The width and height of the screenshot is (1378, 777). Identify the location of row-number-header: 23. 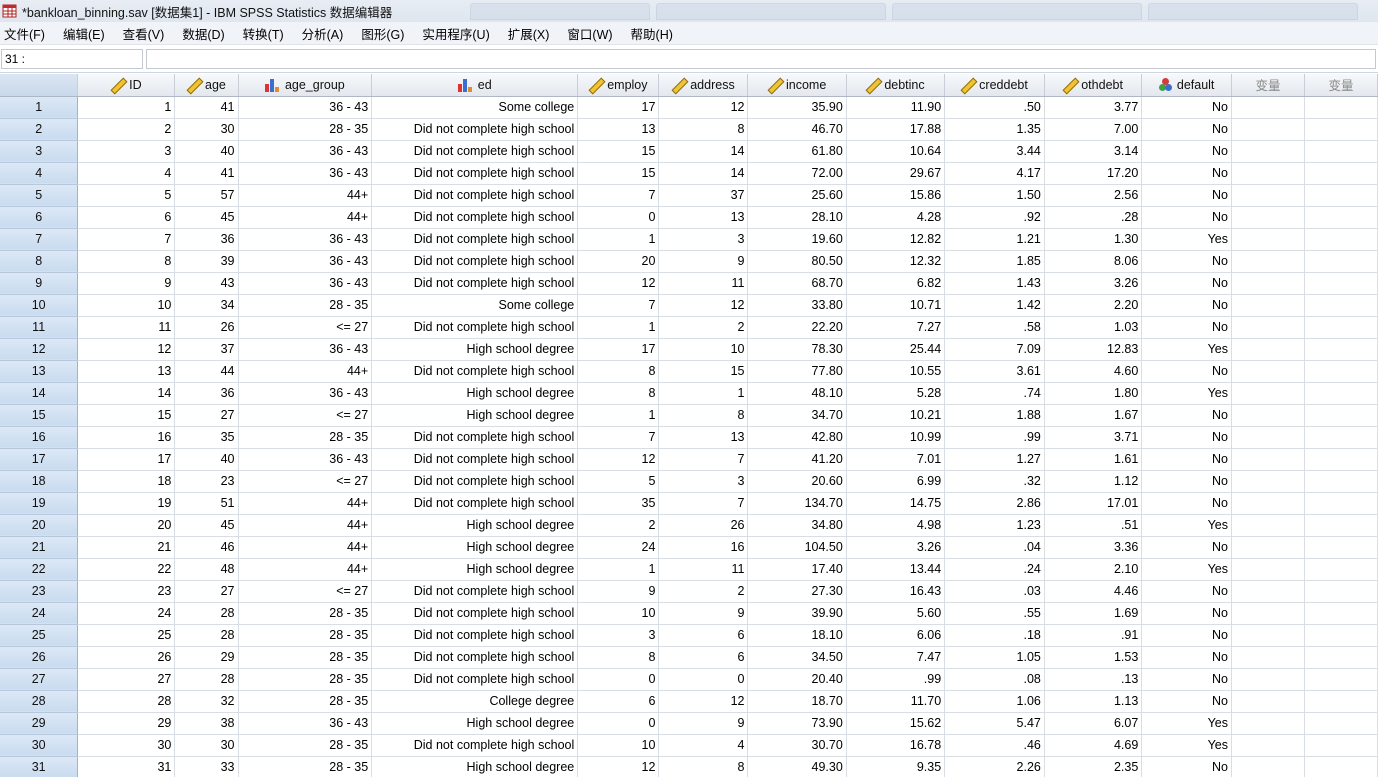
(39, 591).